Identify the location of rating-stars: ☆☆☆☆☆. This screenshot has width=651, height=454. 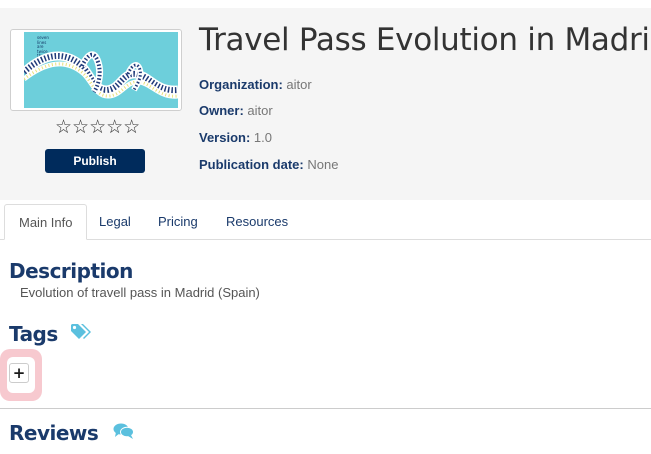
(97, 127).